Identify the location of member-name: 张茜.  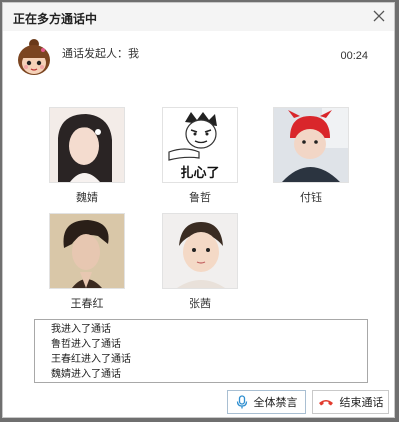
(200, 304).